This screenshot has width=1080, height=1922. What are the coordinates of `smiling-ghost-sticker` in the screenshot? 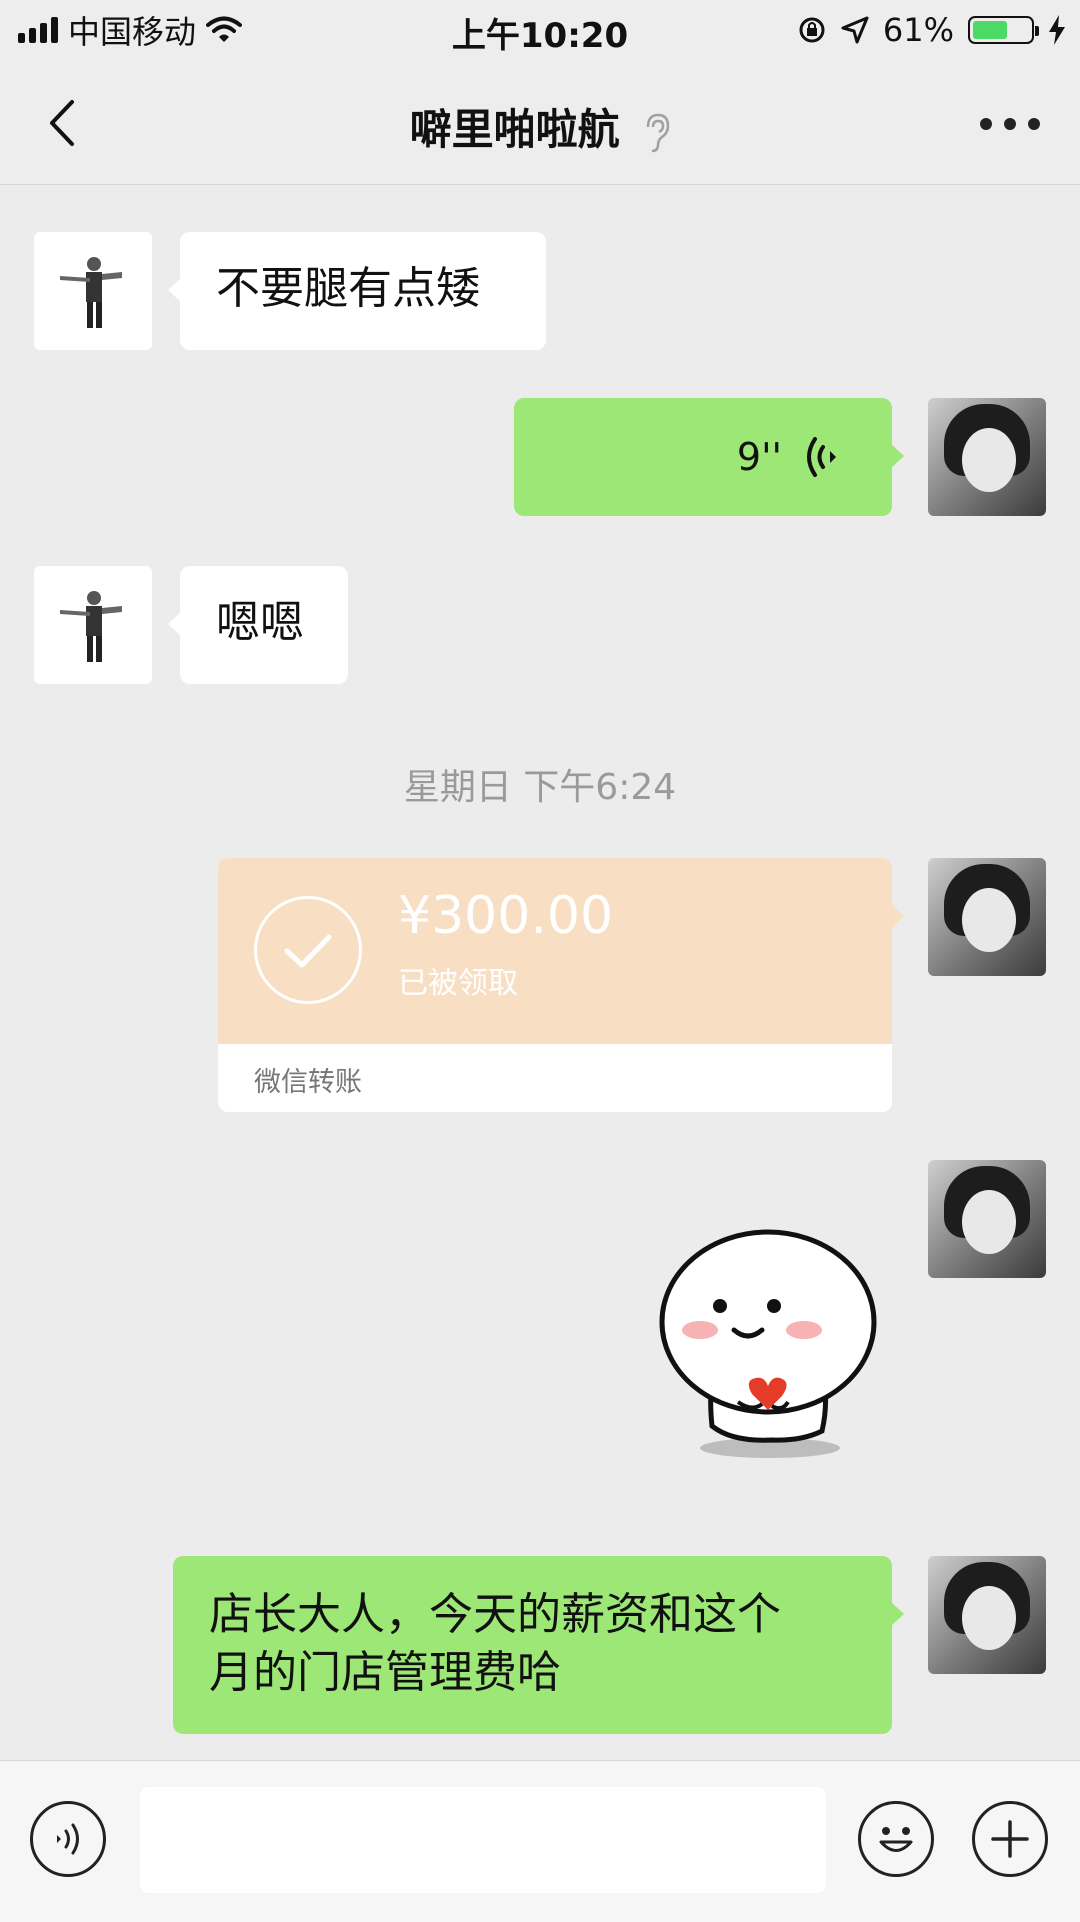 It's located at (768, 1344).